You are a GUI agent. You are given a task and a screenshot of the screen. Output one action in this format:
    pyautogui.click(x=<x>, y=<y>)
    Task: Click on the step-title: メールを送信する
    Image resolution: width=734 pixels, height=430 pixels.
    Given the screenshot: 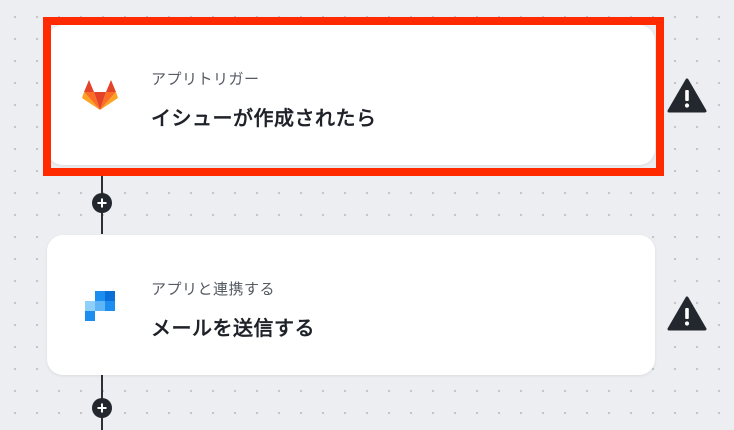 What is the action you would take?
    pyautogui.click(x=233, y=328)
    